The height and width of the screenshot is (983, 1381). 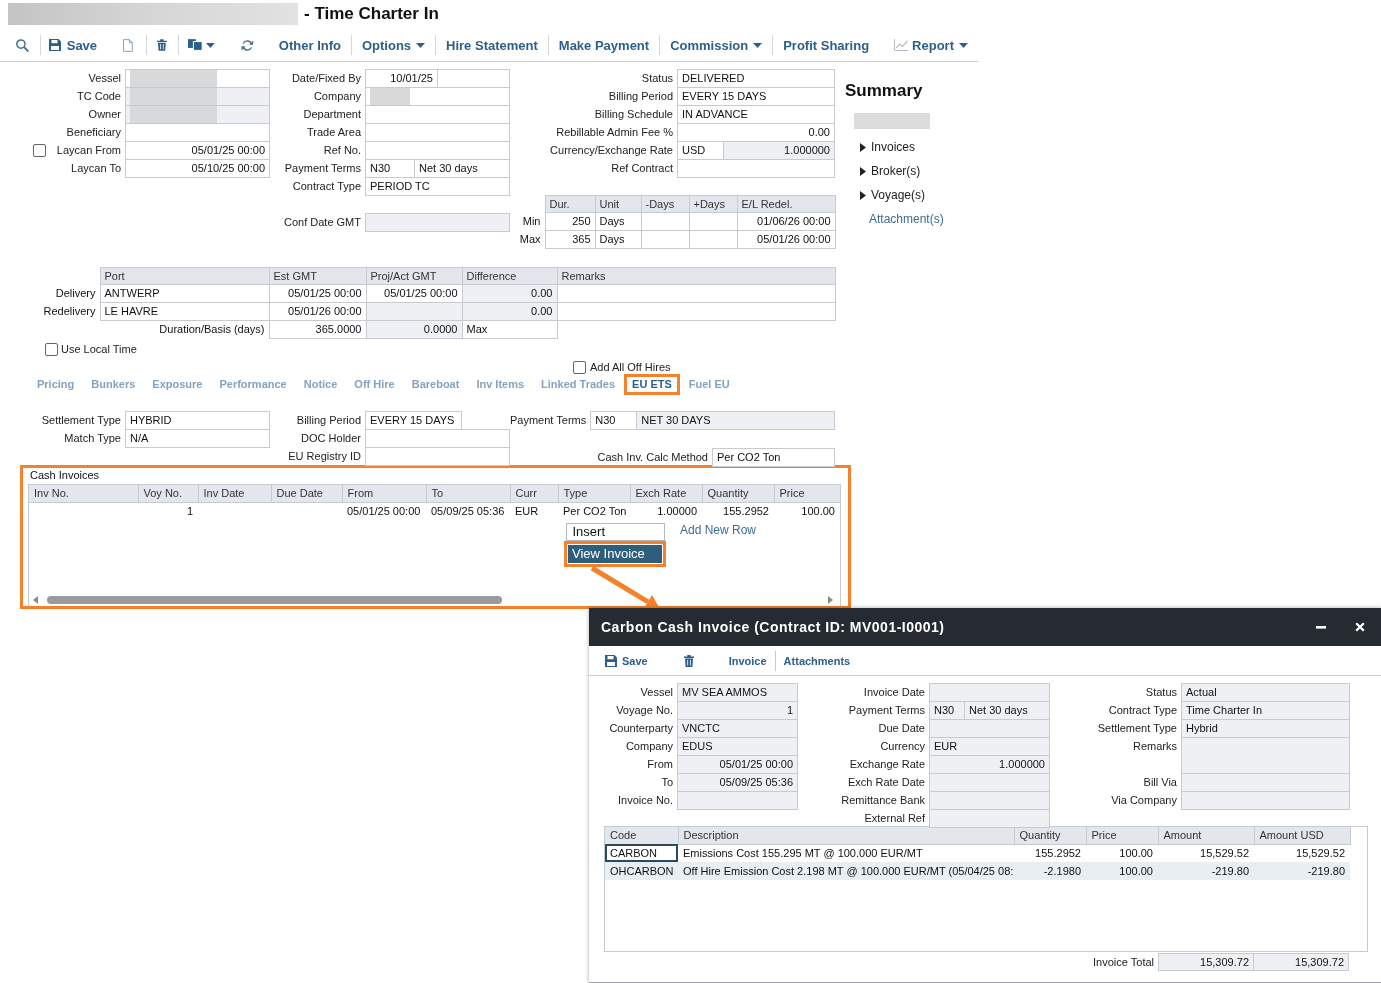 I want to click on input-field: N/A, so click(x=197, y=438).